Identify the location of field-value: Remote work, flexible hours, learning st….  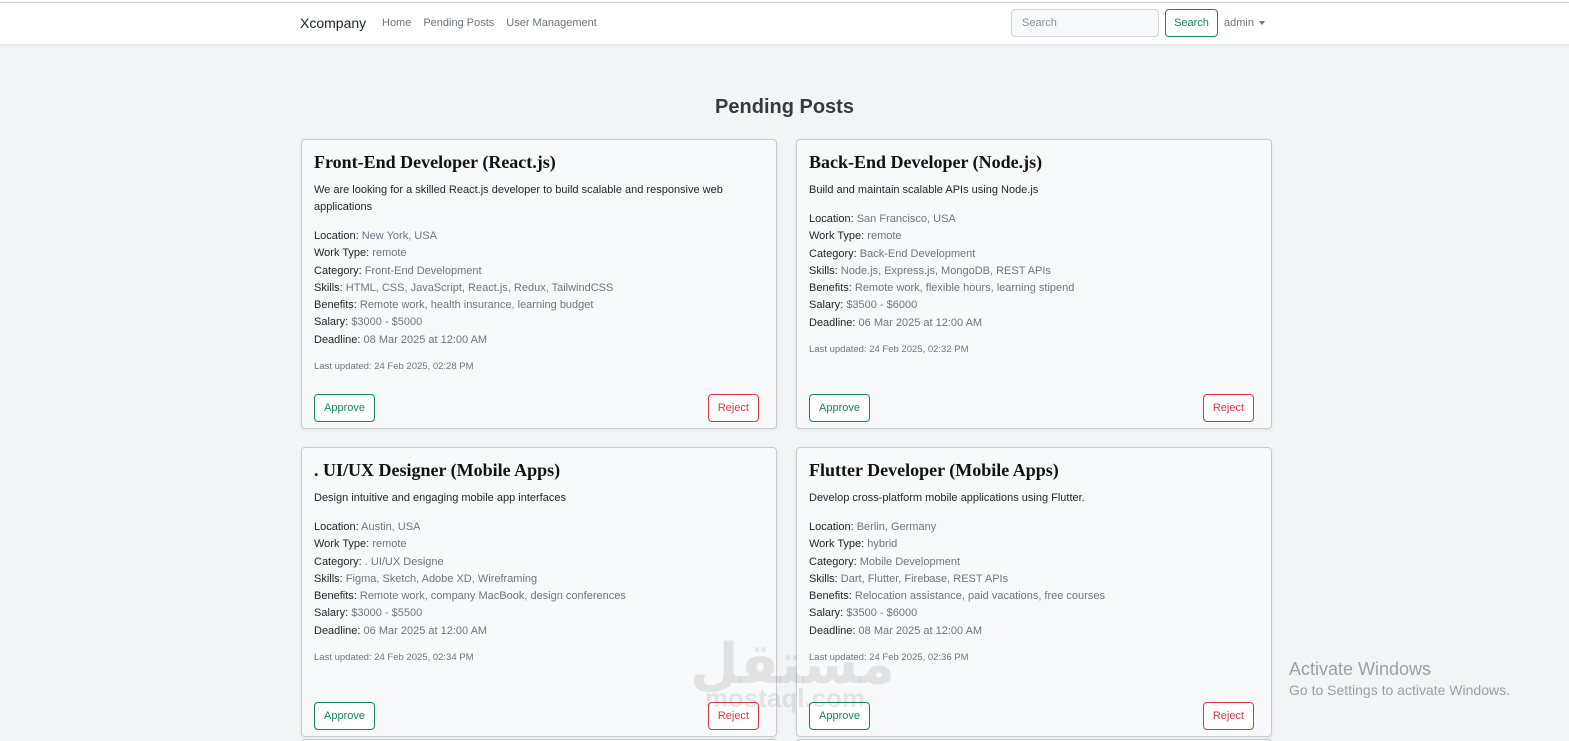
(964, 288).